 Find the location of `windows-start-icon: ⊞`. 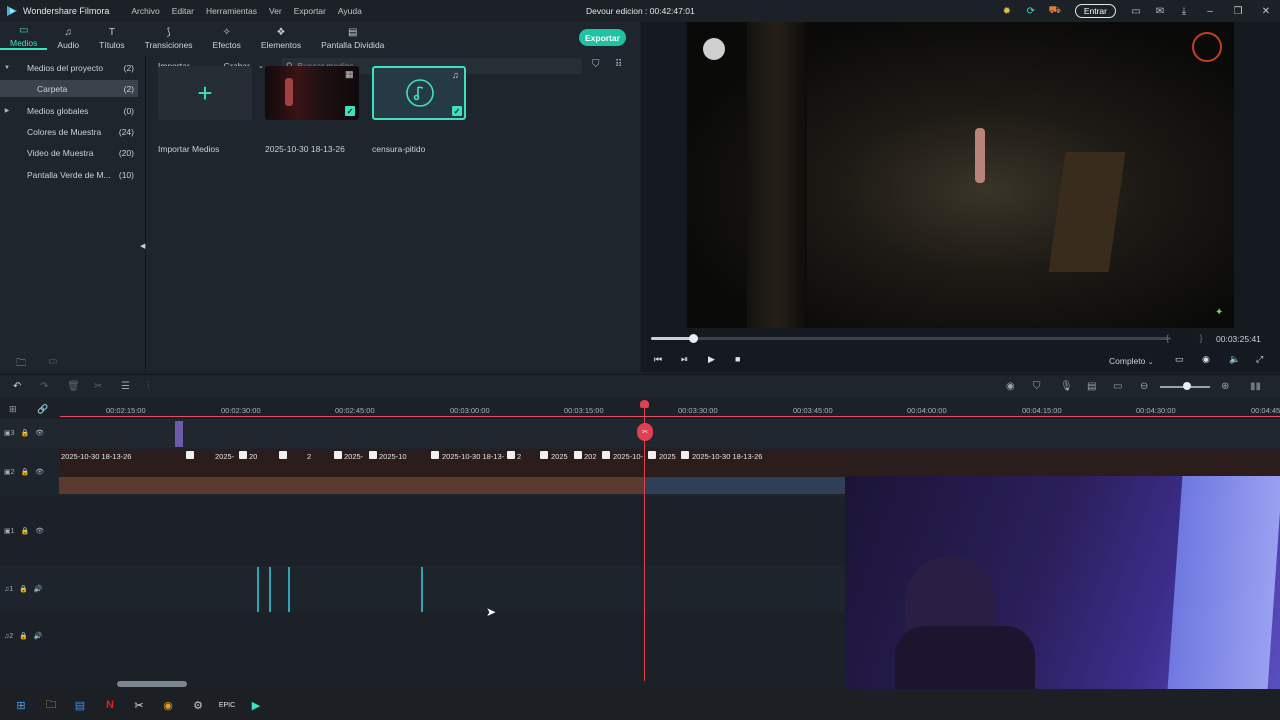

windows-start-icon: ⊞ is located at coordinates (21, 705).